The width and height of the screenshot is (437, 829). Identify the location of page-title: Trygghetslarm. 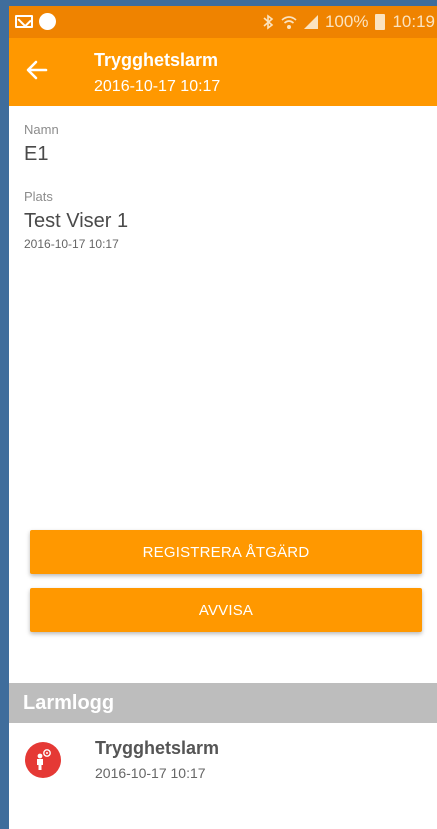
(156, 60).